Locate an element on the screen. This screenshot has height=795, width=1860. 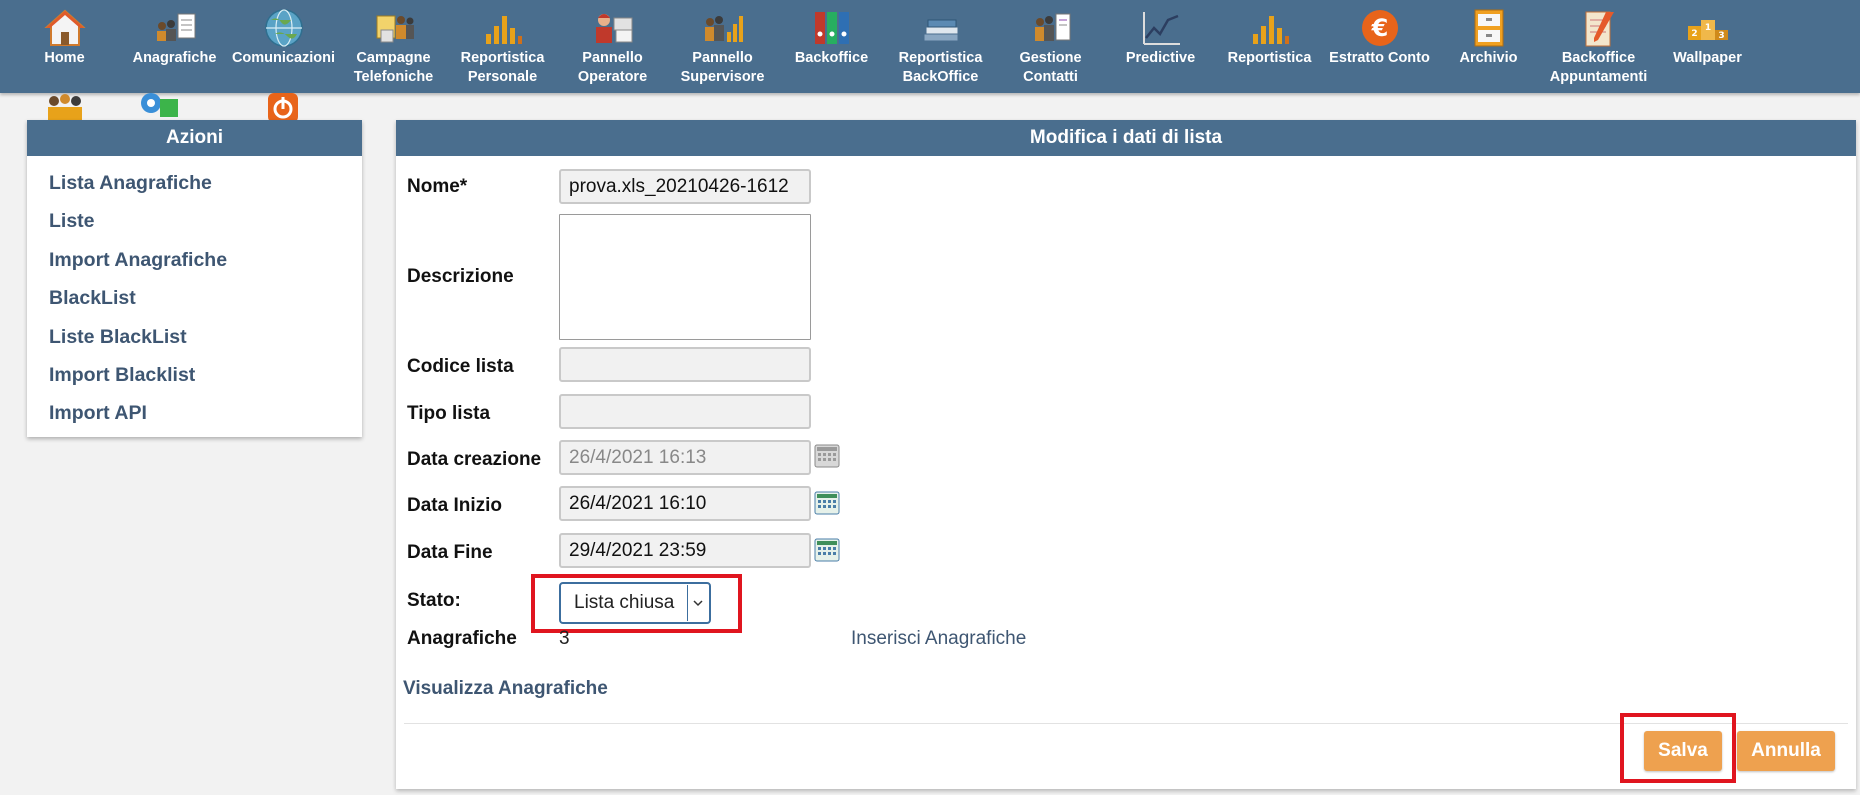
tipo-lista-input is located at coordinates (685, 411).